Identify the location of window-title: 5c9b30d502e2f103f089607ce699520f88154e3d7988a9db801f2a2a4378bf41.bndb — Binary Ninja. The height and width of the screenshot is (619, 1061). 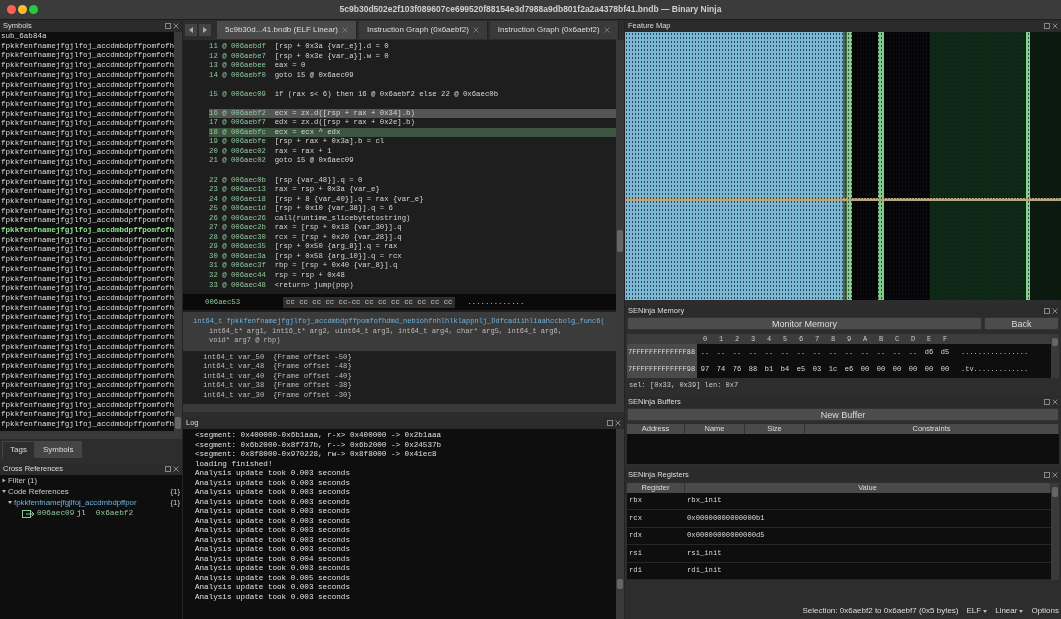
(530, 9).